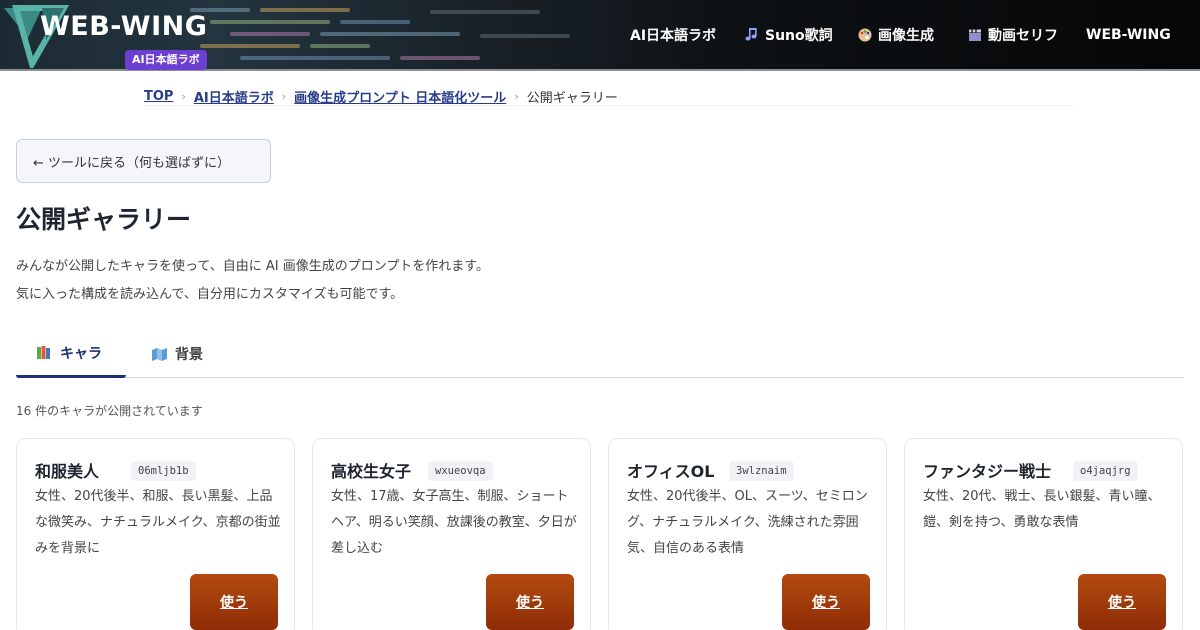  I want to click on music-note-icon, so click(751, 34).